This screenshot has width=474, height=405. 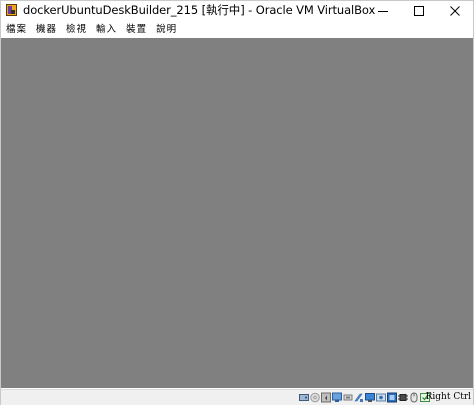 I want to click on close-icon, so click(x=455, y=10).